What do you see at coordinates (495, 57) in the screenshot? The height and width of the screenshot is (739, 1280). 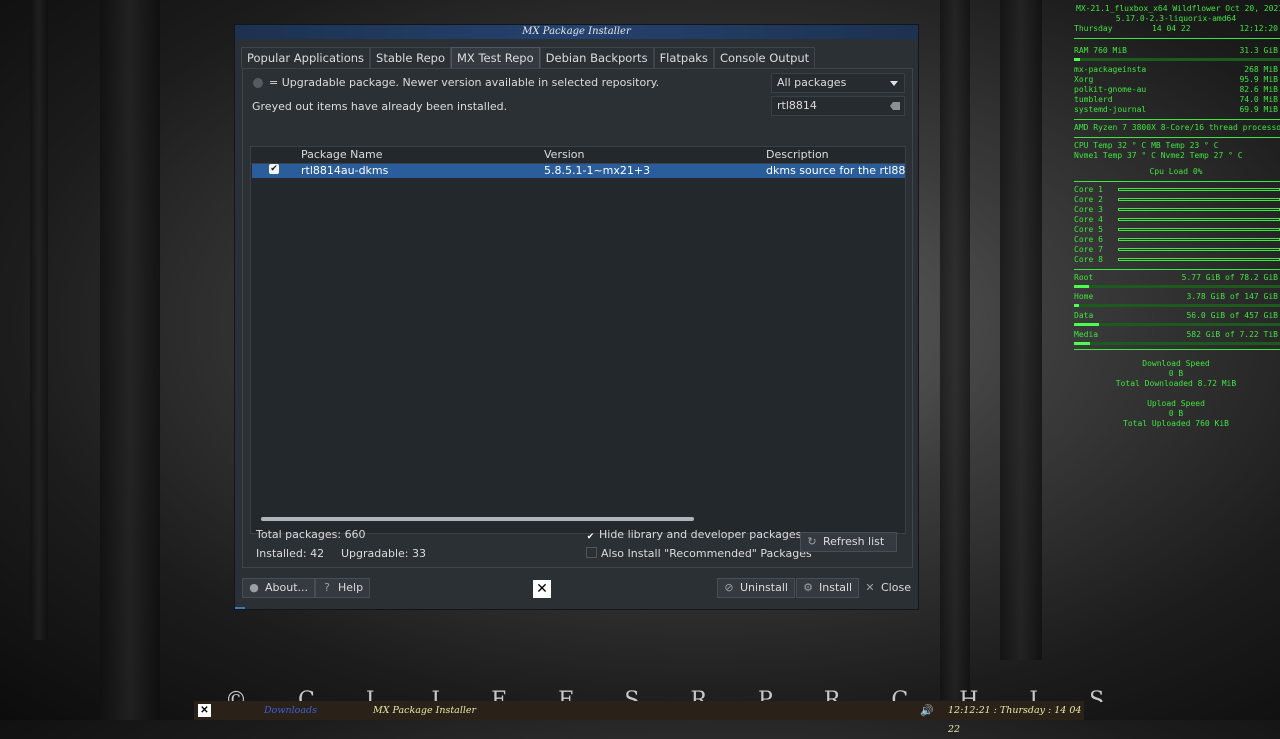 I see `tab-mx-test-repo: MX Test Repo` at bounding box center [495, 57].